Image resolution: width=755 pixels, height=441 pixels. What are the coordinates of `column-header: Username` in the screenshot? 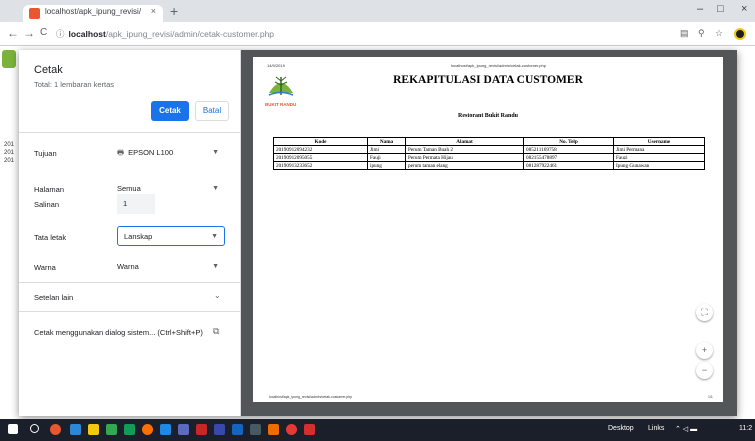 It's located at (659, 141).